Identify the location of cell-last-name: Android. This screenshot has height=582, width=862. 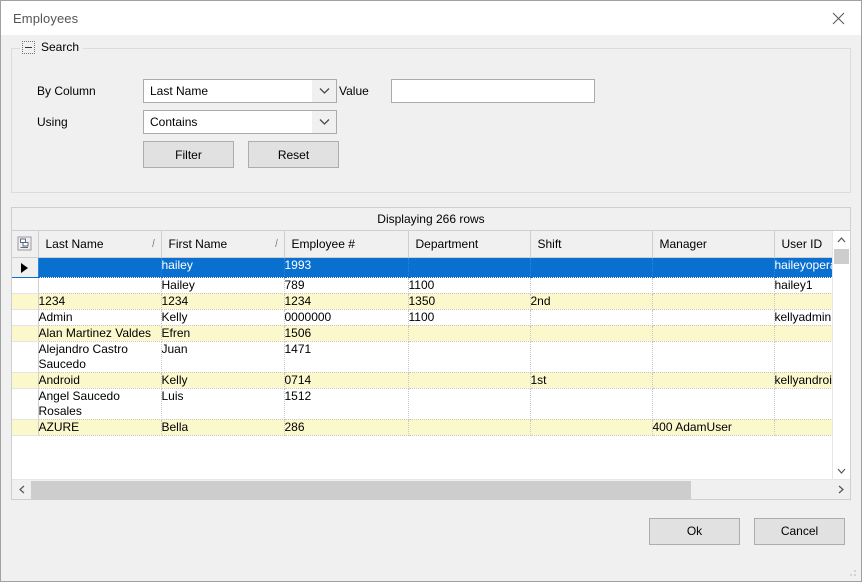
(100, 380).